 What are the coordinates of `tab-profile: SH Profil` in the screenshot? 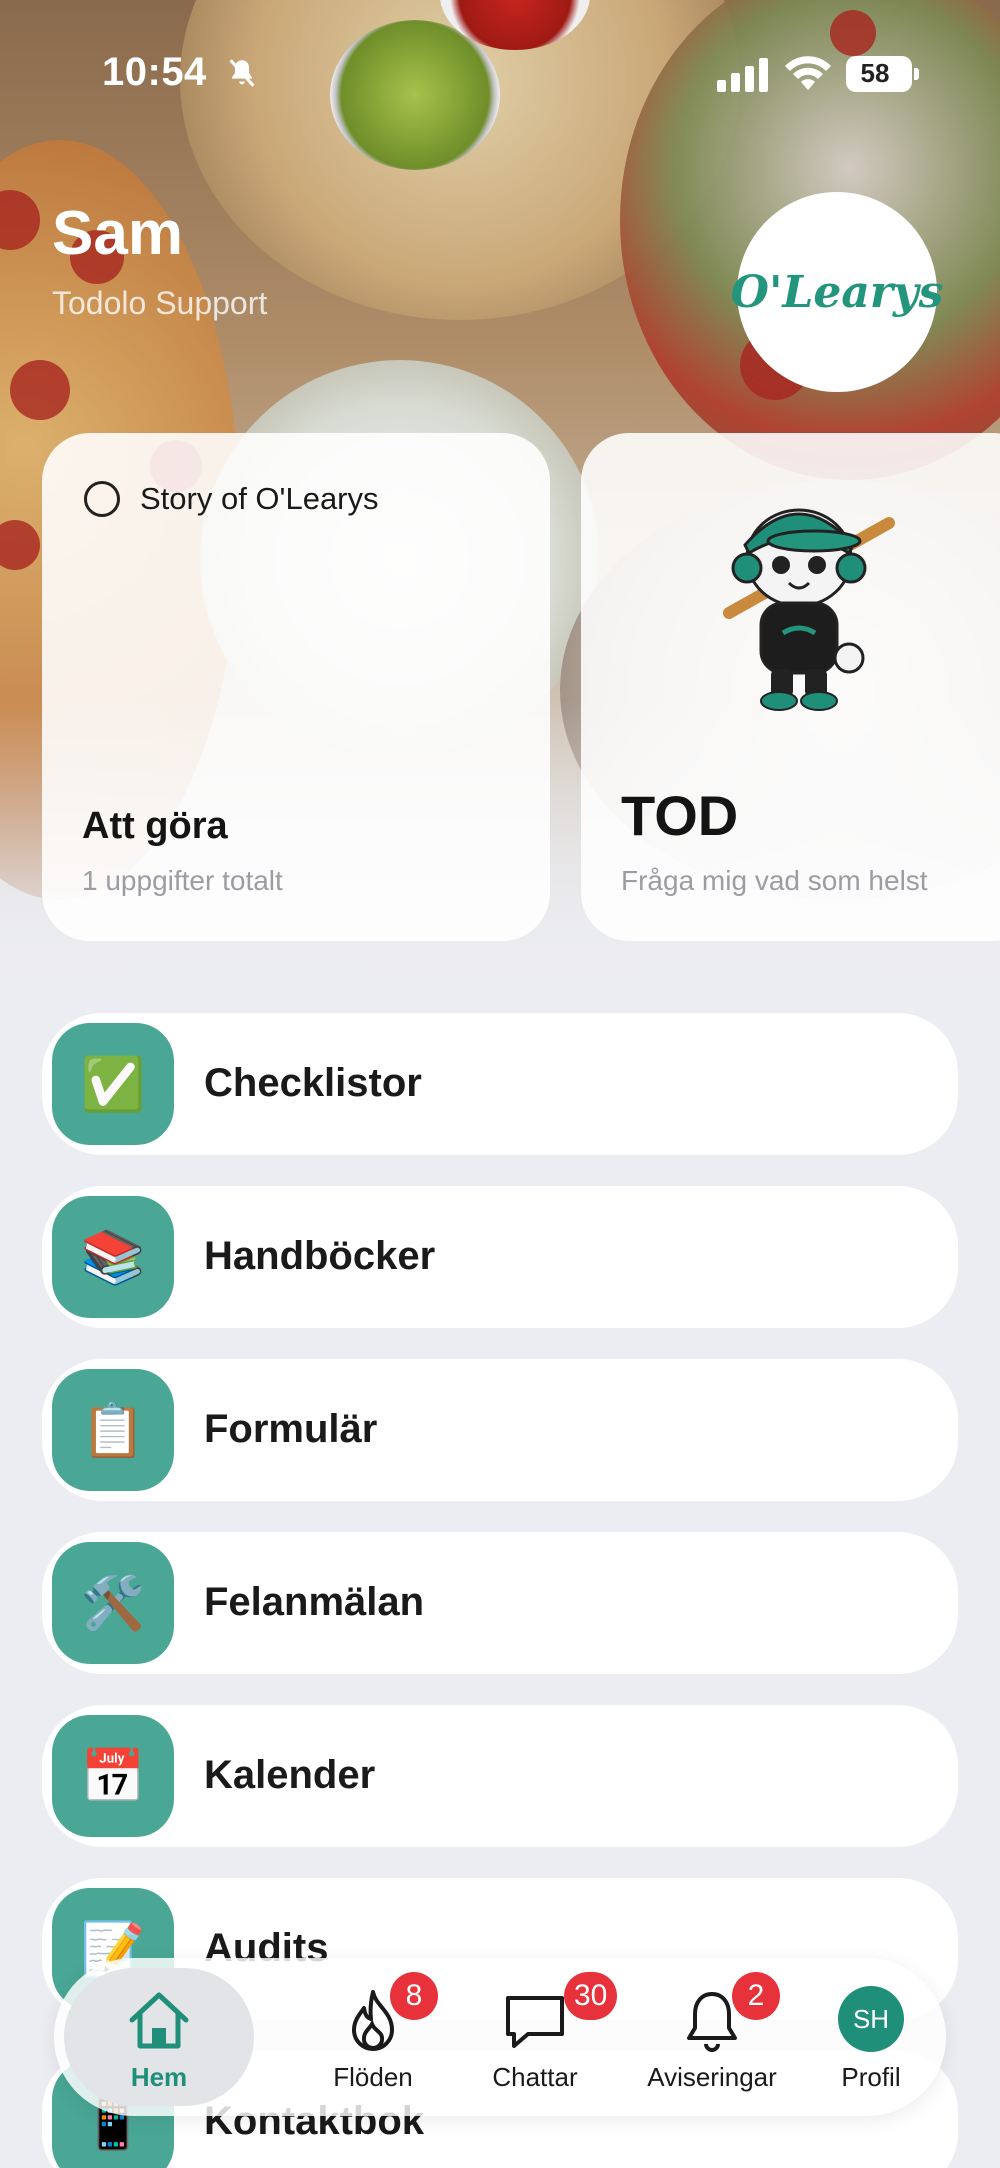 It's located at (871, 2037).